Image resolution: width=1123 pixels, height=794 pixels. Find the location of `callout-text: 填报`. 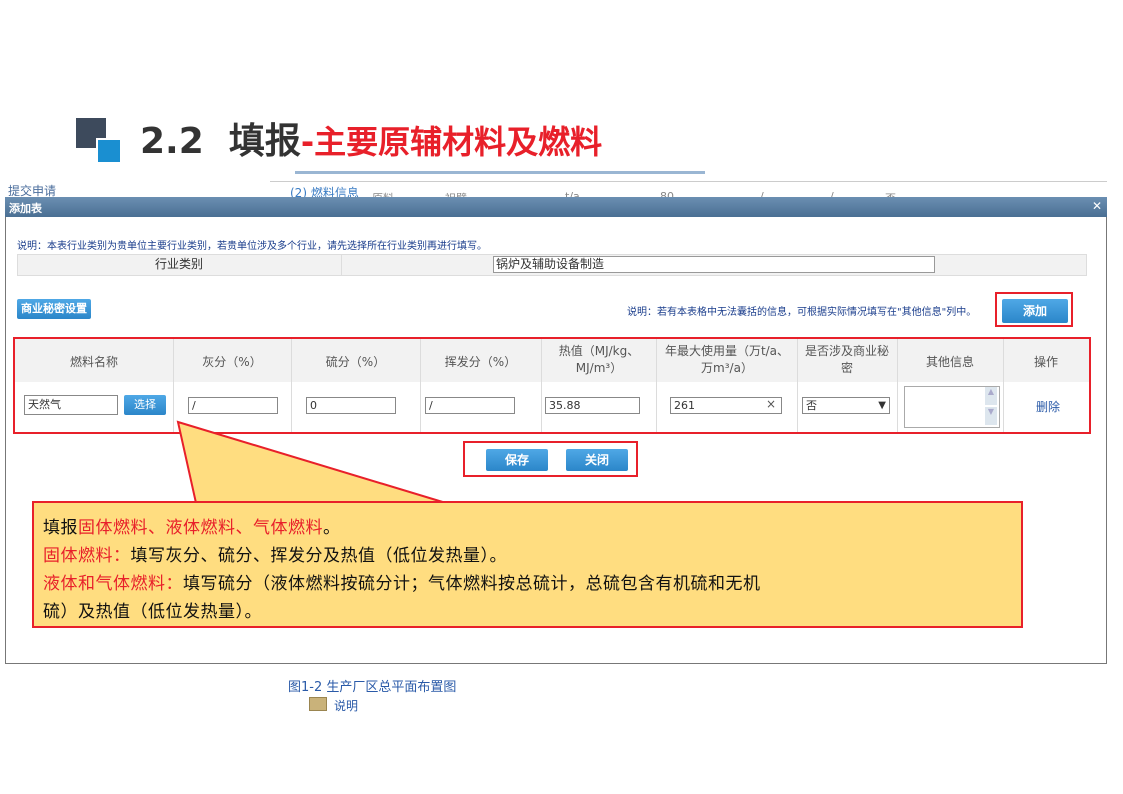

callout-text: 填报 is located at coordinates (60, 528).